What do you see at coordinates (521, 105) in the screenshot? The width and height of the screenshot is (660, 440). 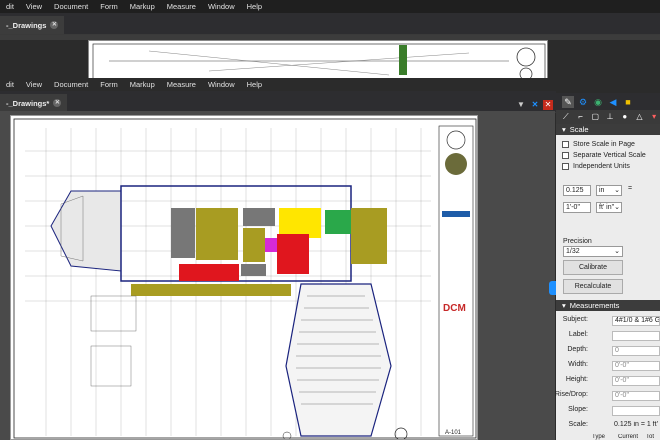 I see `dropdown-icon: ▼` at bounding box center [521, 105].